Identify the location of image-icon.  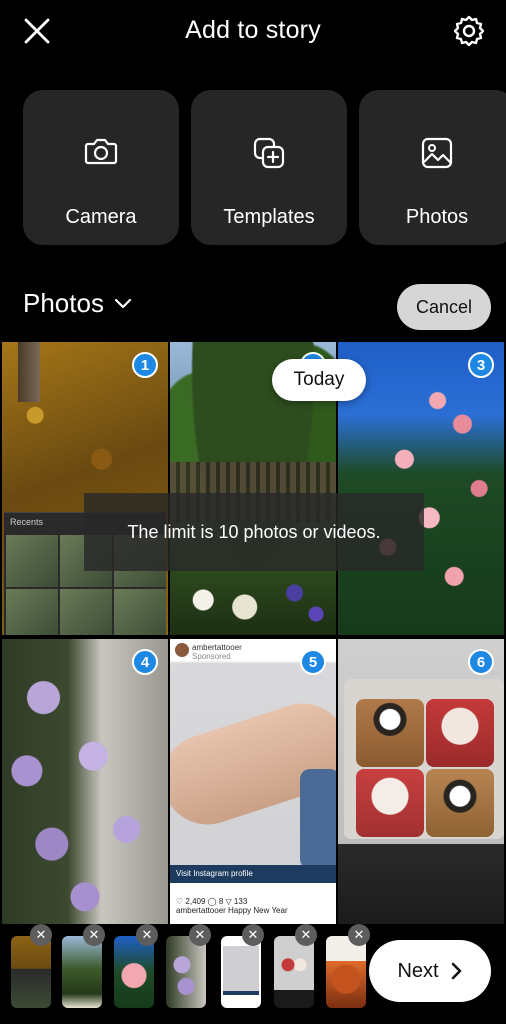
(437, 153).